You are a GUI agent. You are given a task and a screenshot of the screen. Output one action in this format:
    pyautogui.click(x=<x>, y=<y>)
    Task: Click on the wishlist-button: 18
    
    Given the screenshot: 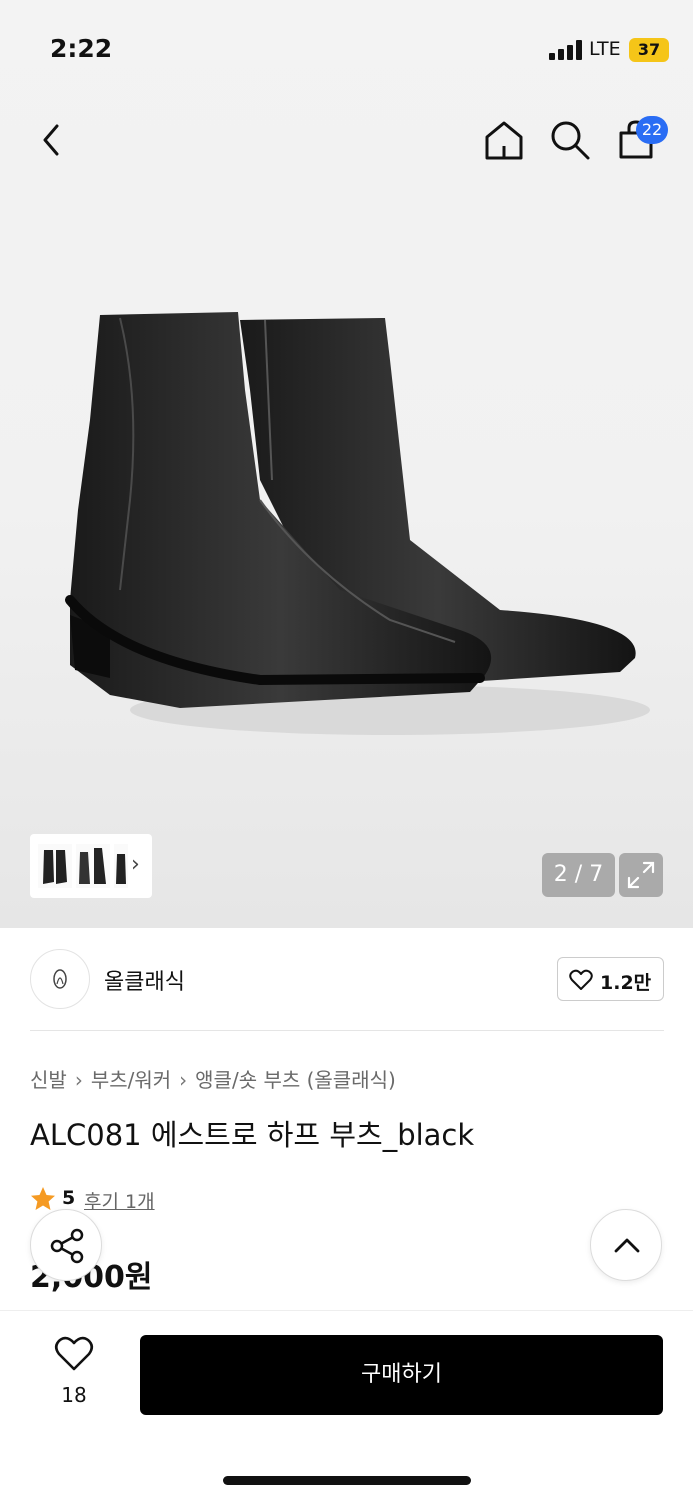 What is the action you would take?
    pyautogui.click(x=74, y=1371)
    